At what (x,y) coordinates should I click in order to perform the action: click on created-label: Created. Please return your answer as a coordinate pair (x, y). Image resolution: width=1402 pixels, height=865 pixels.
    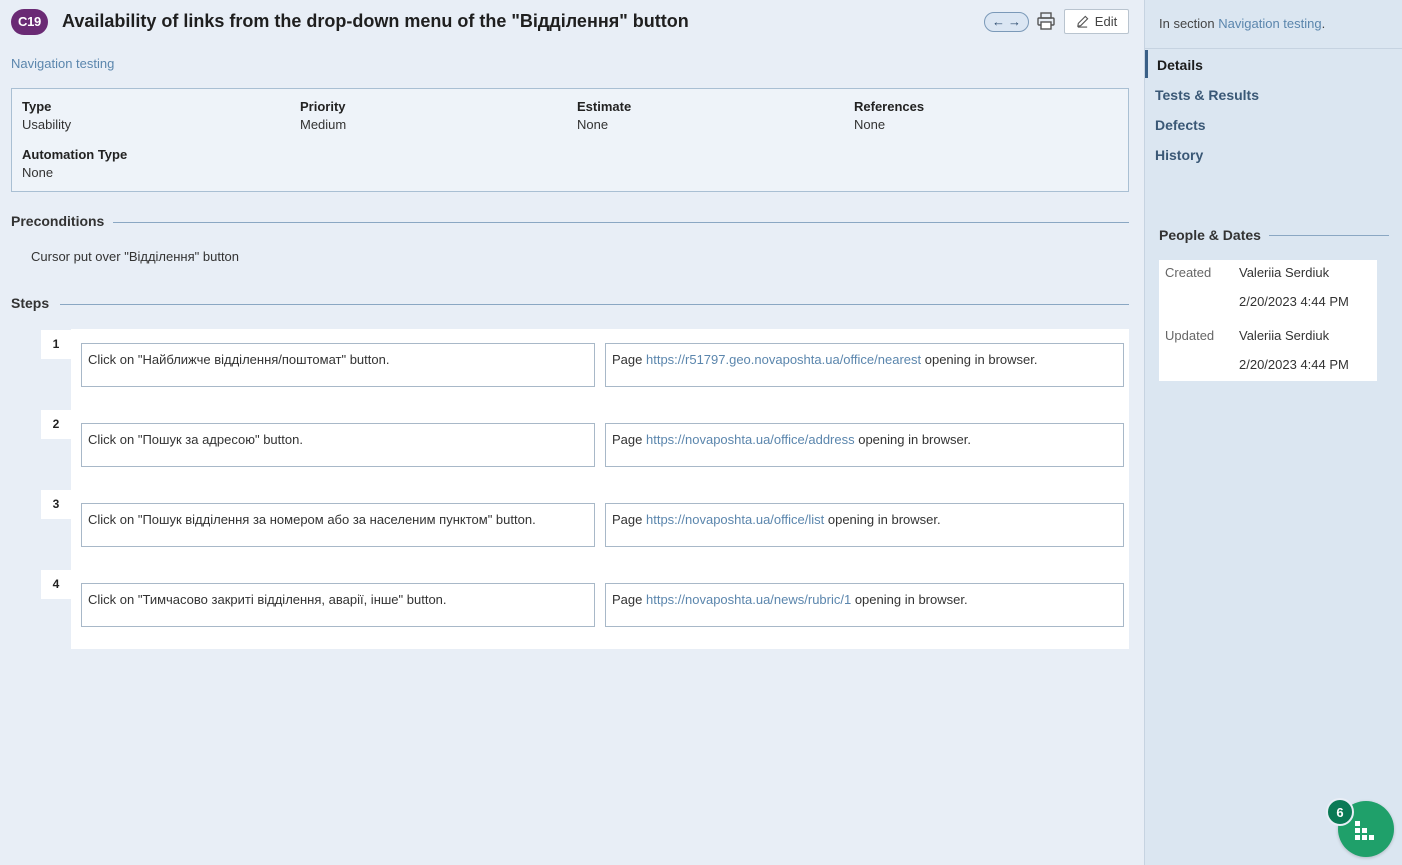
    Looking at the image, I should click on (1188, 272).